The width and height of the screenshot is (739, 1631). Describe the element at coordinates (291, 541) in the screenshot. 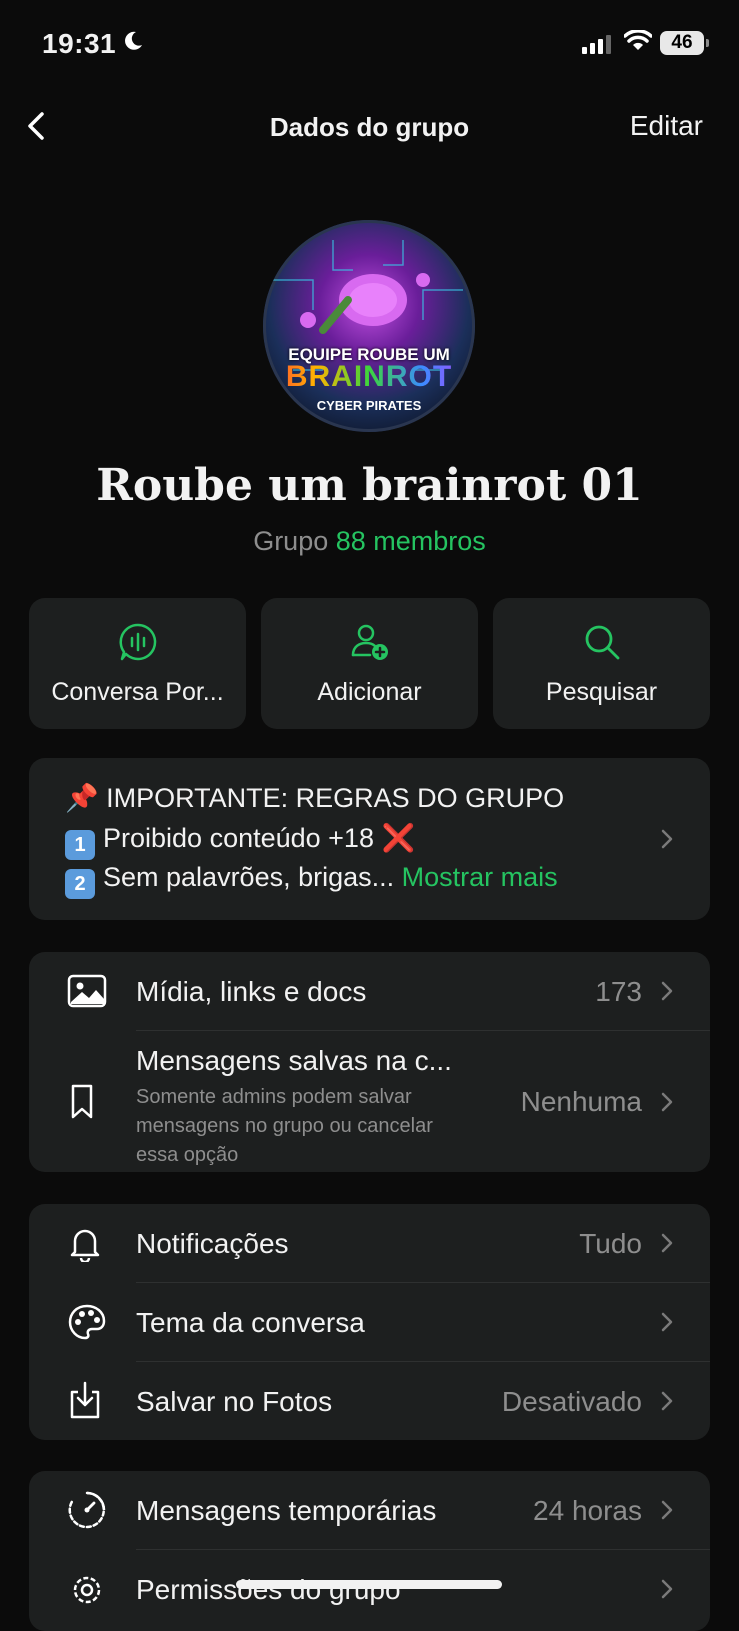

I see `group-type: Grupo` at that location.